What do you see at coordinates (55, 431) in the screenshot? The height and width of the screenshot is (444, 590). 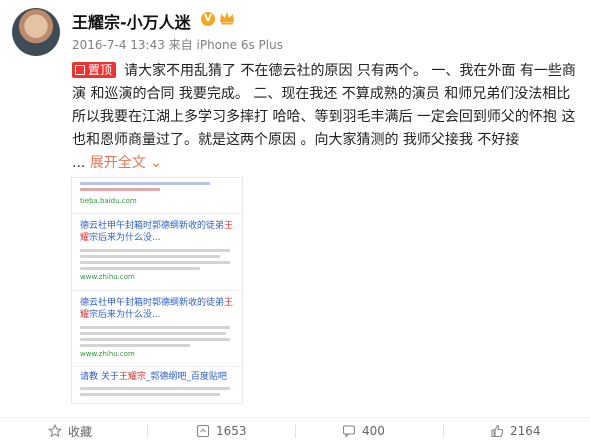 I see `star-icon` at bounding box center [55, 431].